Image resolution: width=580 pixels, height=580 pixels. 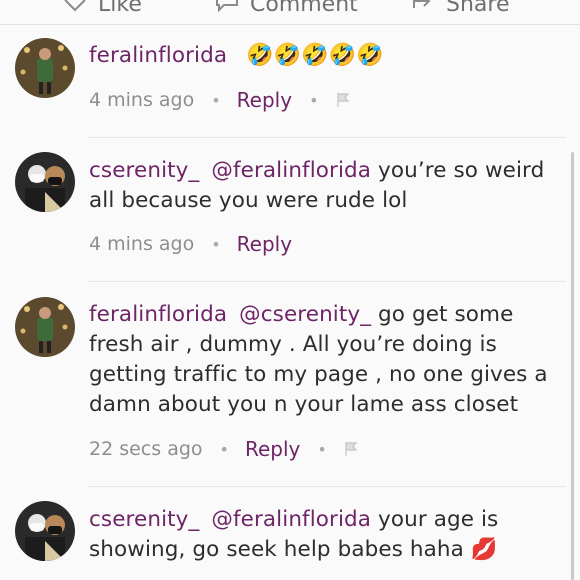 I want to click on post-action-bar: Like Comment Share, so click(x=290, y=12).